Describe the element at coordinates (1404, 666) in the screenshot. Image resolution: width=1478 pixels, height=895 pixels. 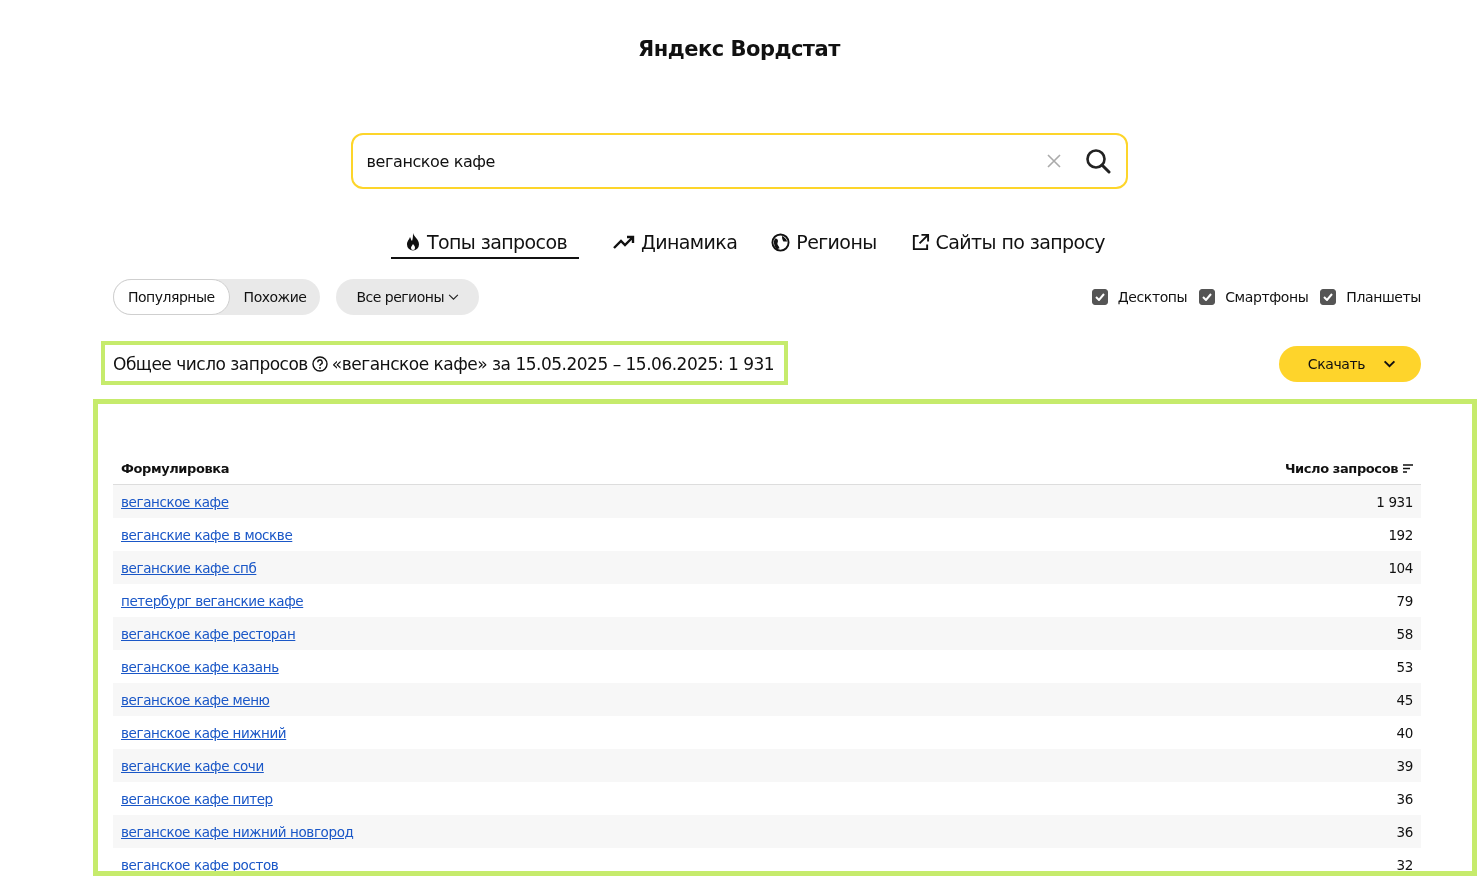
I see `table-cell: 53` at that location.